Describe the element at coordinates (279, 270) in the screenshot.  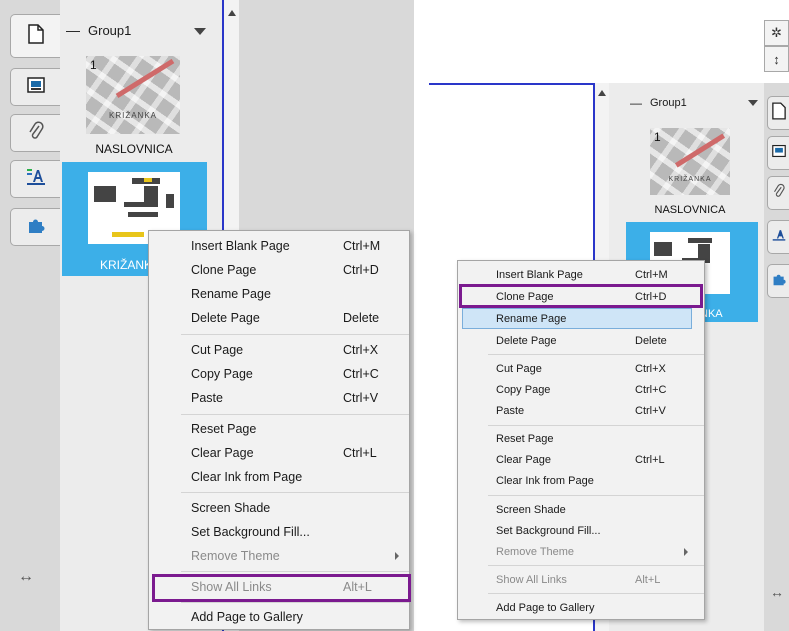
I see `menu-item-clone-page: Clone Page Ctrl+D` at that location.